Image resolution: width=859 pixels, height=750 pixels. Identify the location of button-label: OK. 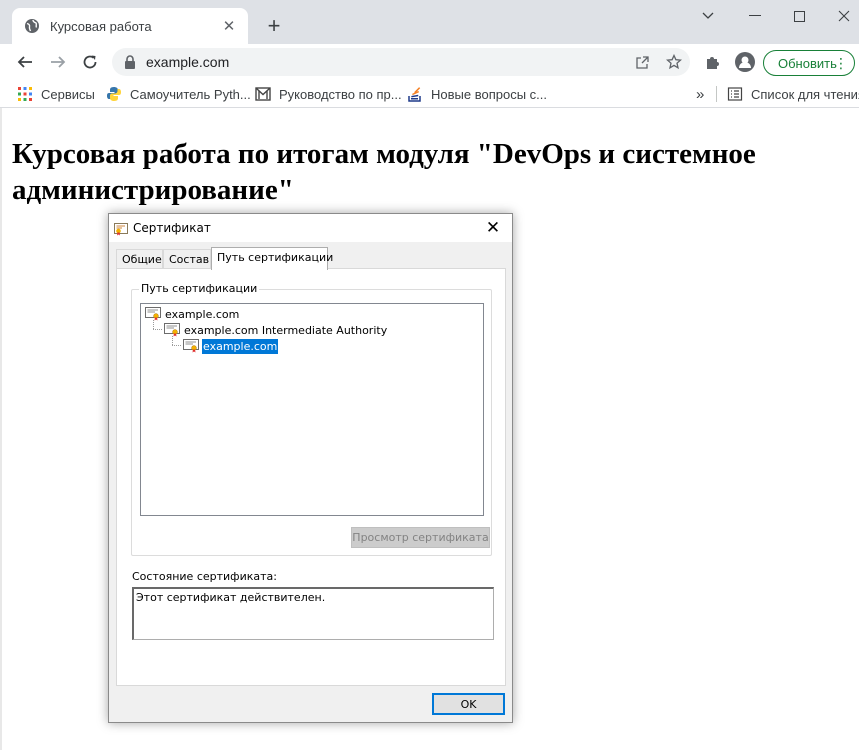
(468, 704).